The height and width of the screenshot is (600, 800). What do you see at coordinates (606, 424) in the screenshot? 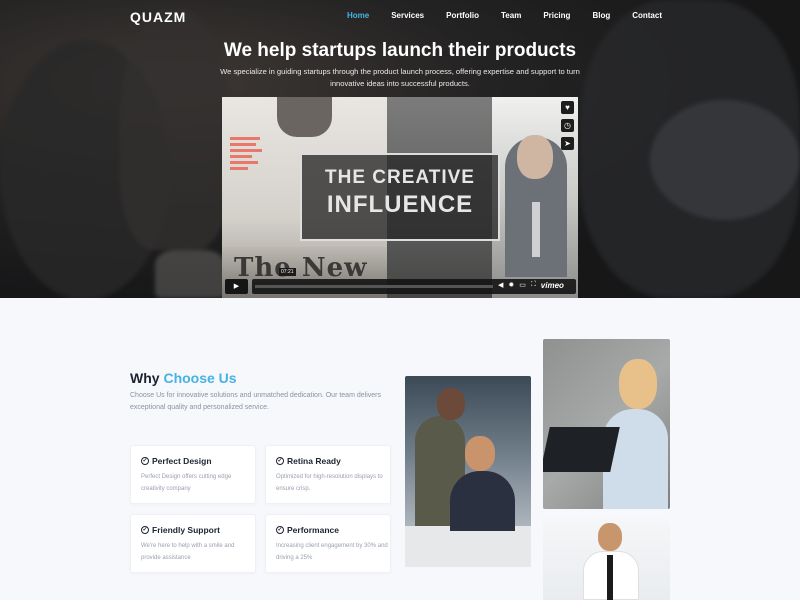
I see `woman-laptop-photo` at bounding box center [606, 424].